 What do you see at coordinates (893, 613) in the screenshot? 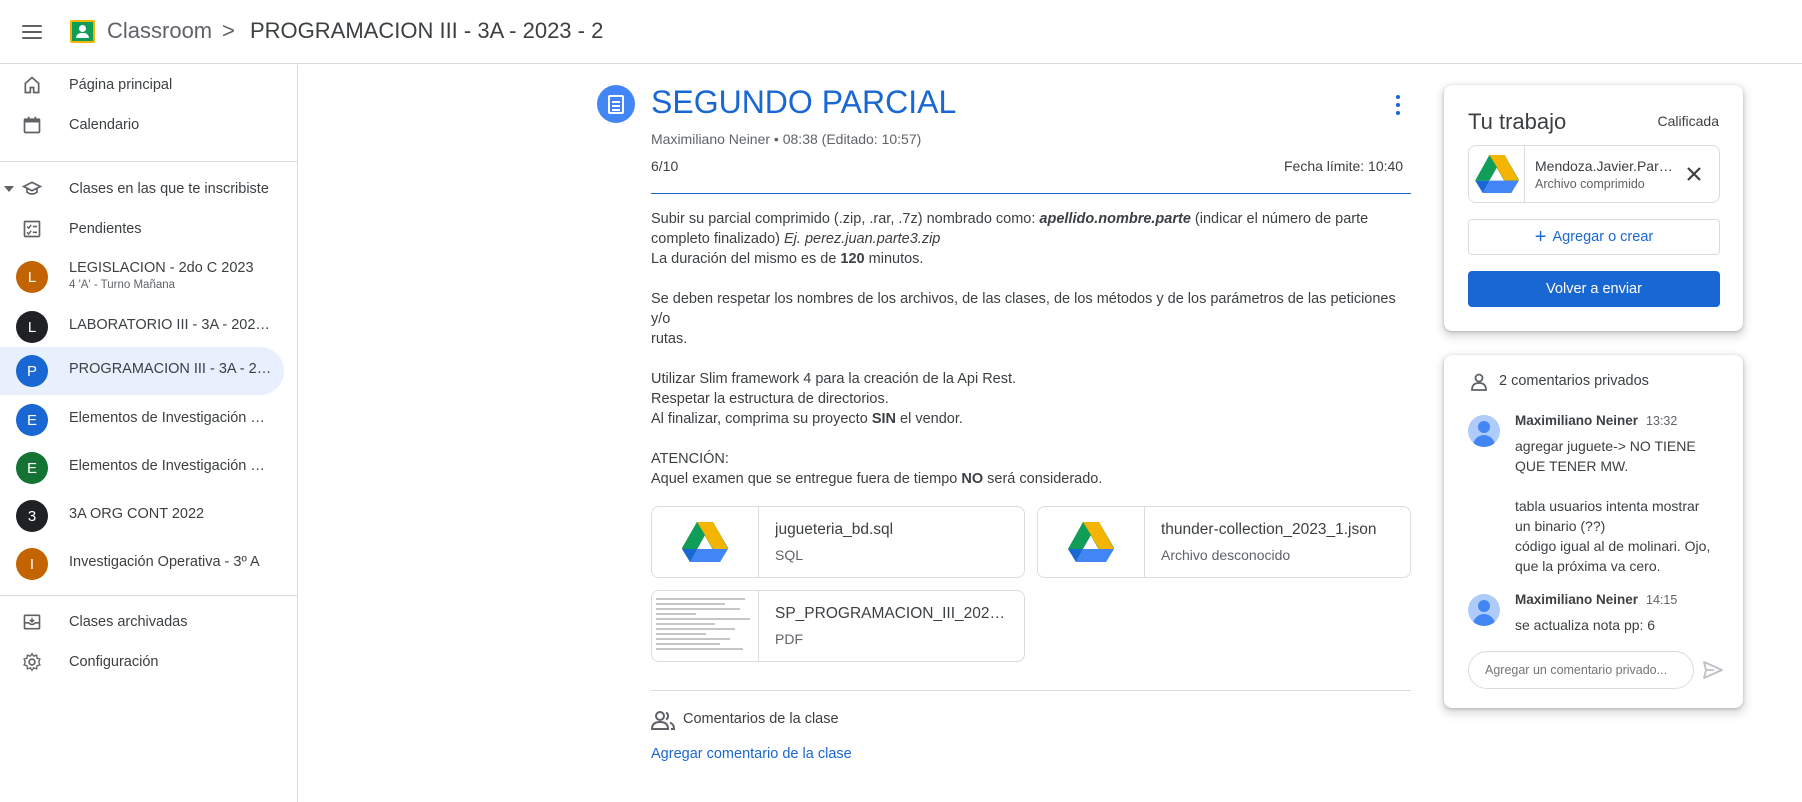
I see `attachment-name: SP_PROGRAMACION_III_2023_2.pdf` at bounding box center [893, 613].